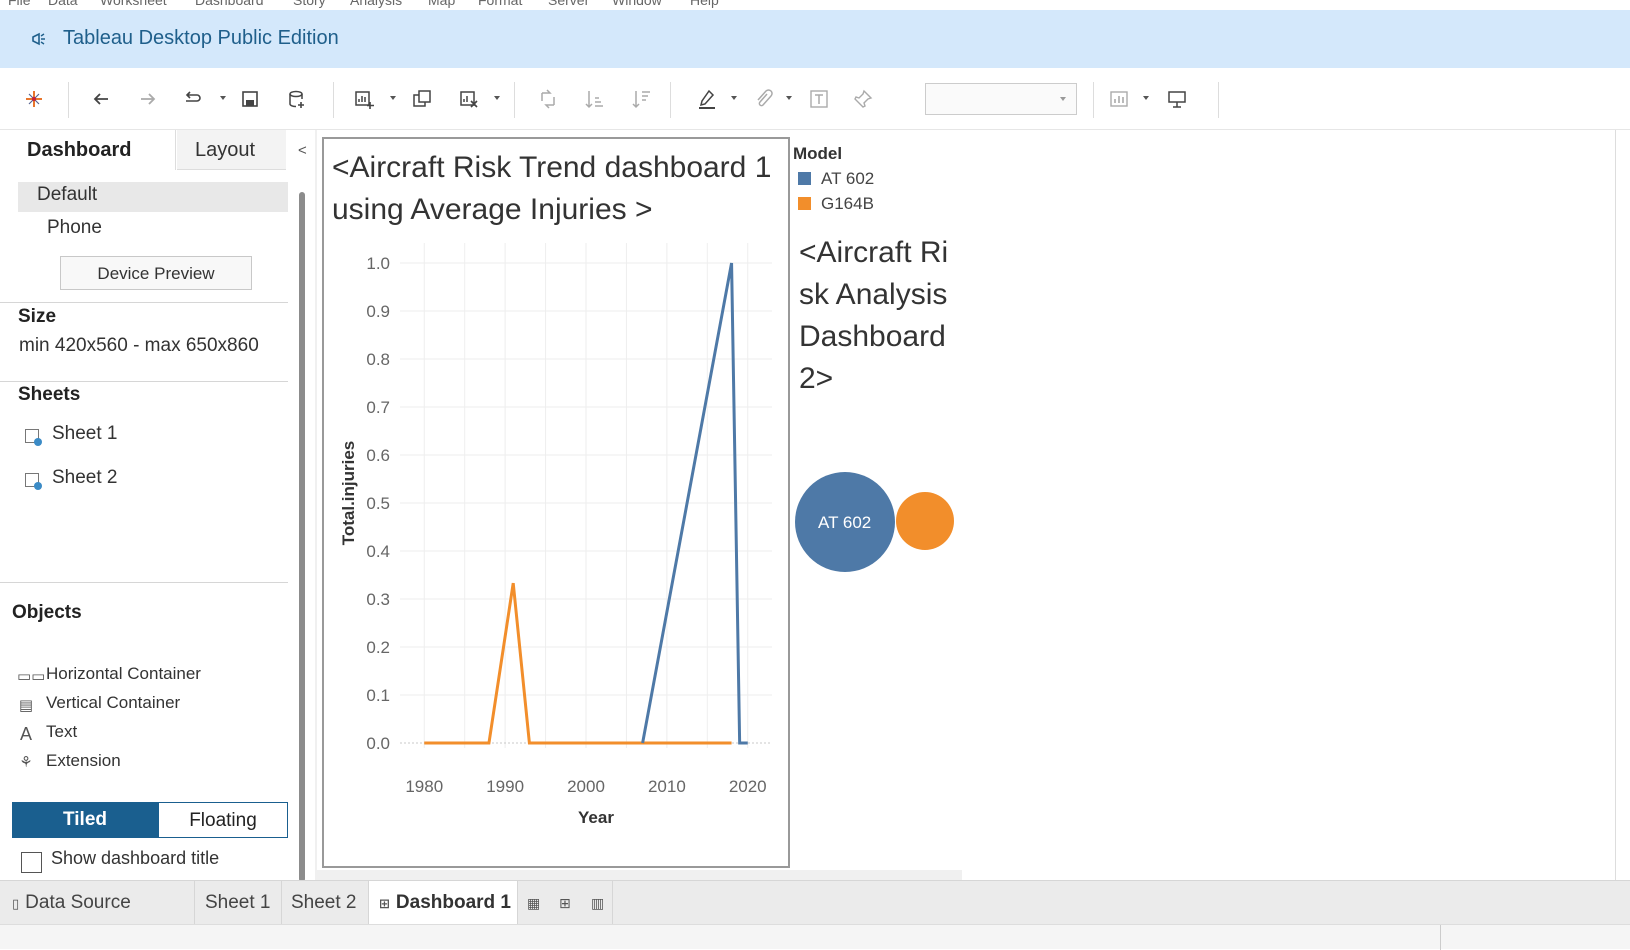 This screenshot has height=950, width=1630. What do you see at coordinates (223, 820) in the screenshot?
I see `floating-toggle: Floating` at bounding box center [223, 820].